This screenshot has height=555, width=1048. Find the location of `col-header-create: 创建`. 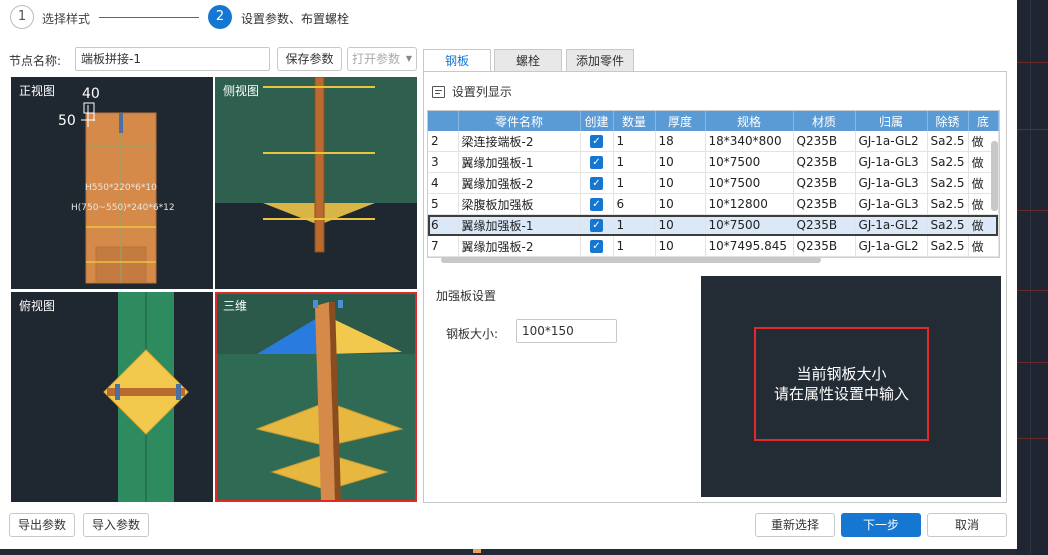

col-header-create: 创建 is located at coordinates (597, 121).